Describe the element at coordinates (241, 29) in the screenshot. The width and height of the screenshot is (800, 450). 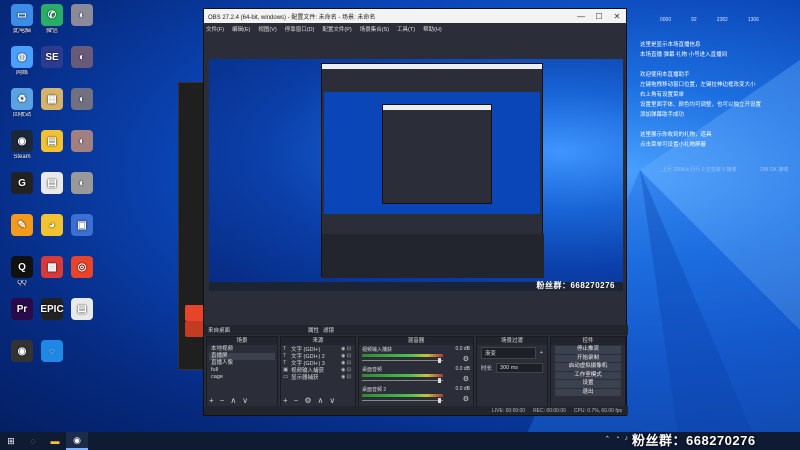
I see `menu-item: 编辑(E)` at that location.